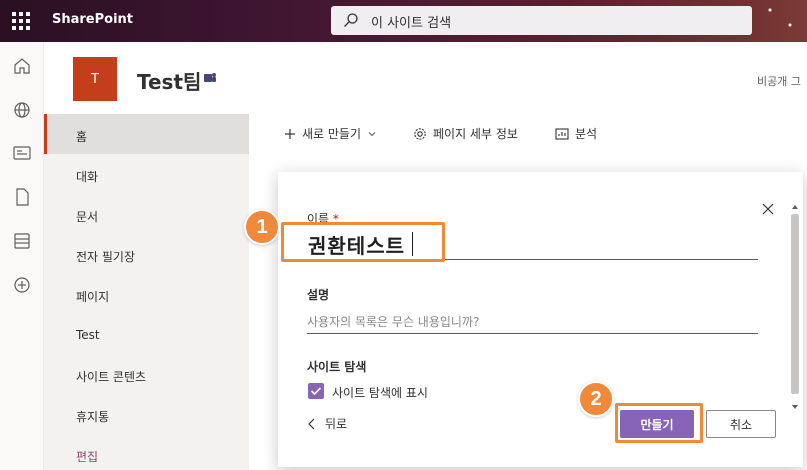 Image resolution: width=807 pixels, height=470 pixels. What do you see at coordinates (741, 424) in the screenshot?
I see `cancel-button: 취소` at bounding box center [741, 424].